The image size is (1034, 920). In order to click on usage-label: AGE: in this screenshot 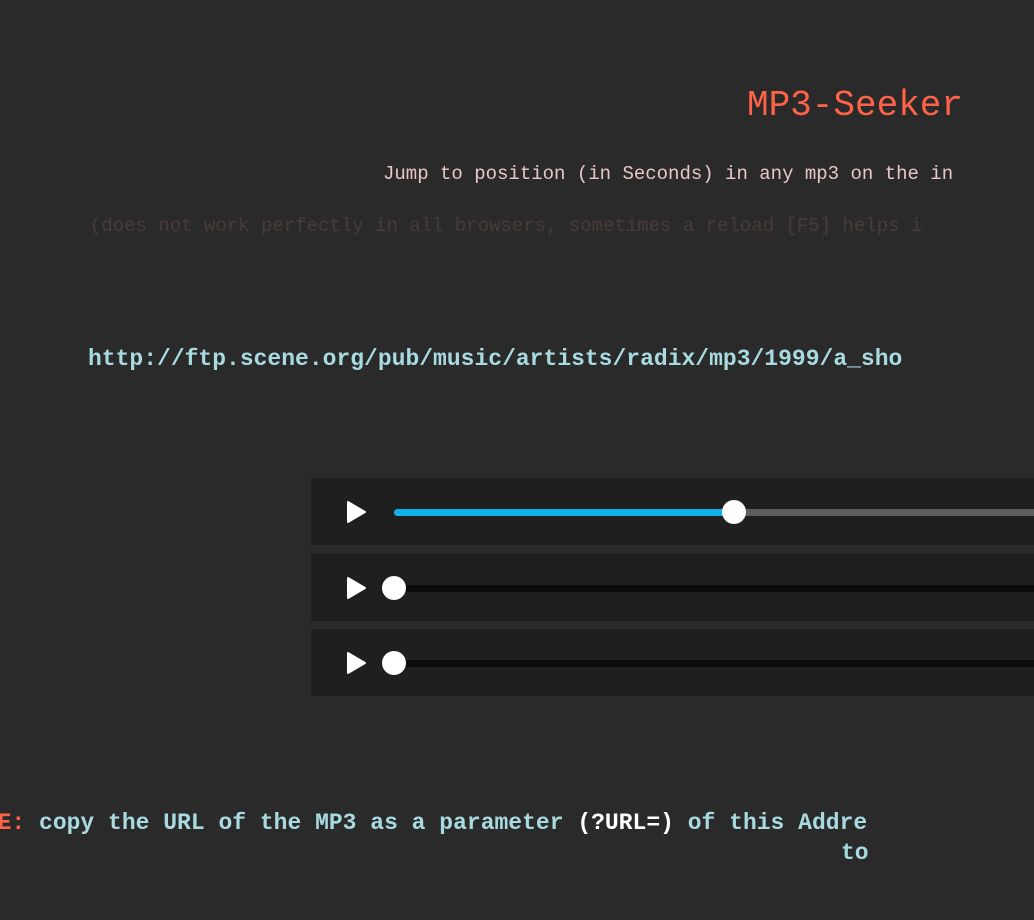, I will do `click(13, 823)`.